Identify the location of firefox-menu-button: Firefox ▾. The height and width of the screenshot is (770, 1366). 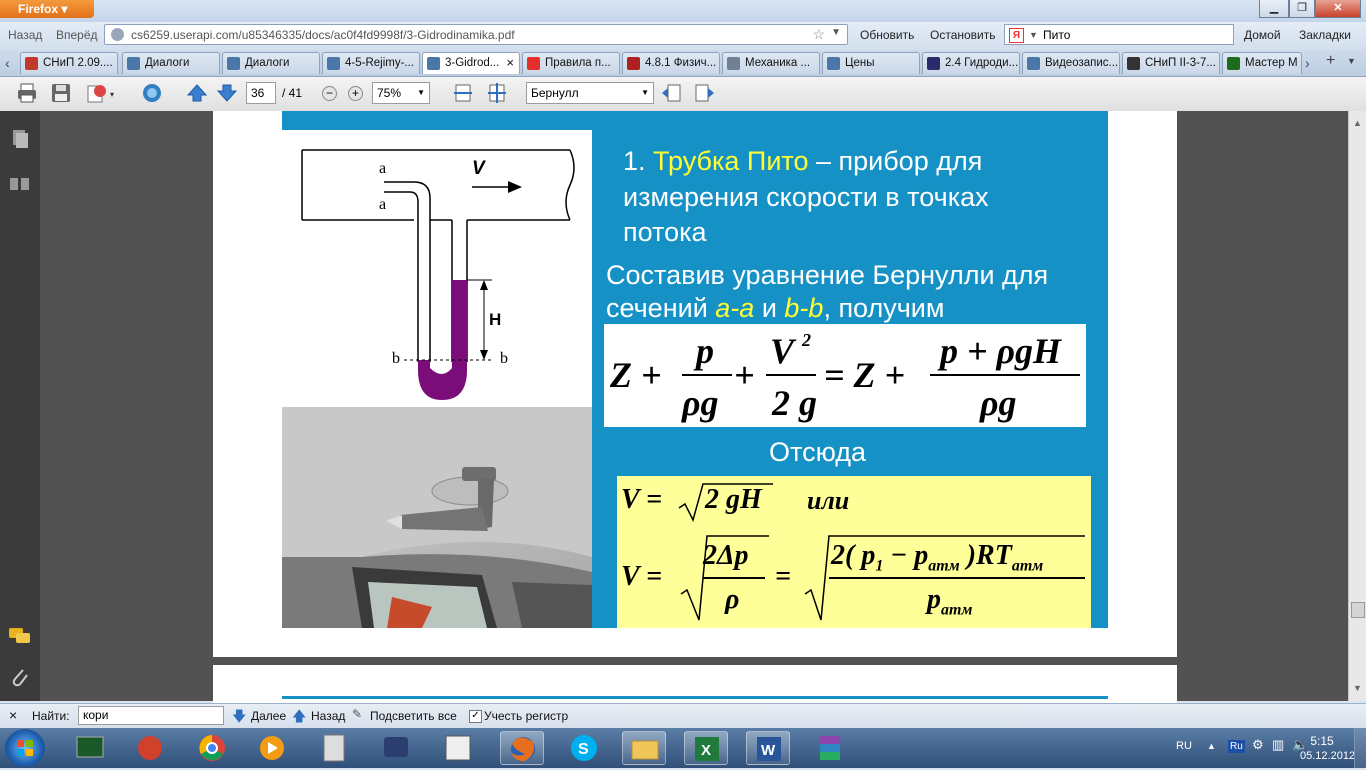
(47, 9).